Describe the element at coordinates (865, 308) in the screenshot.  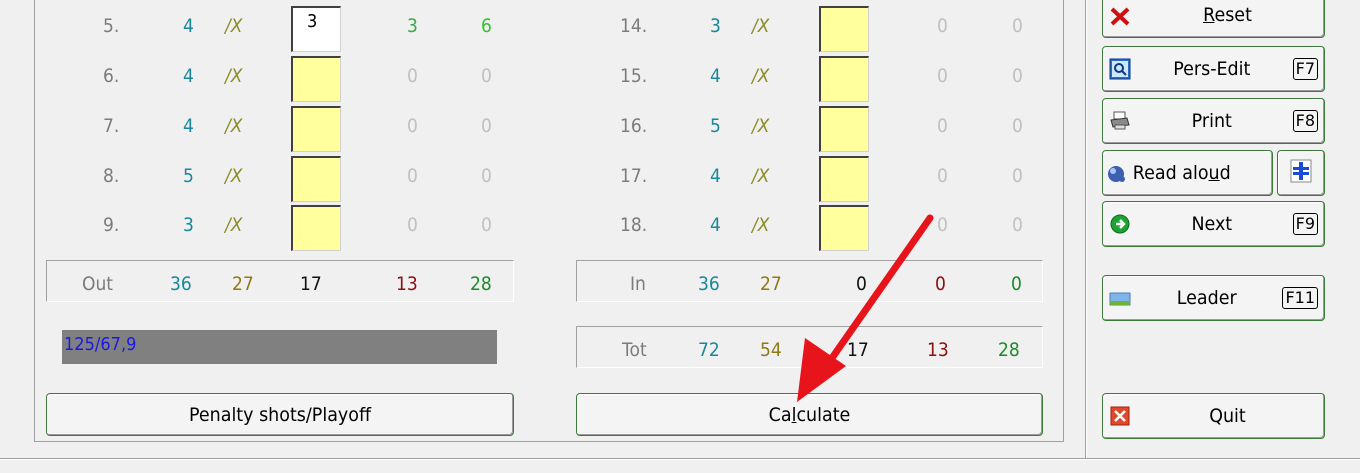
I see `red-arrow-annotation` at that location.